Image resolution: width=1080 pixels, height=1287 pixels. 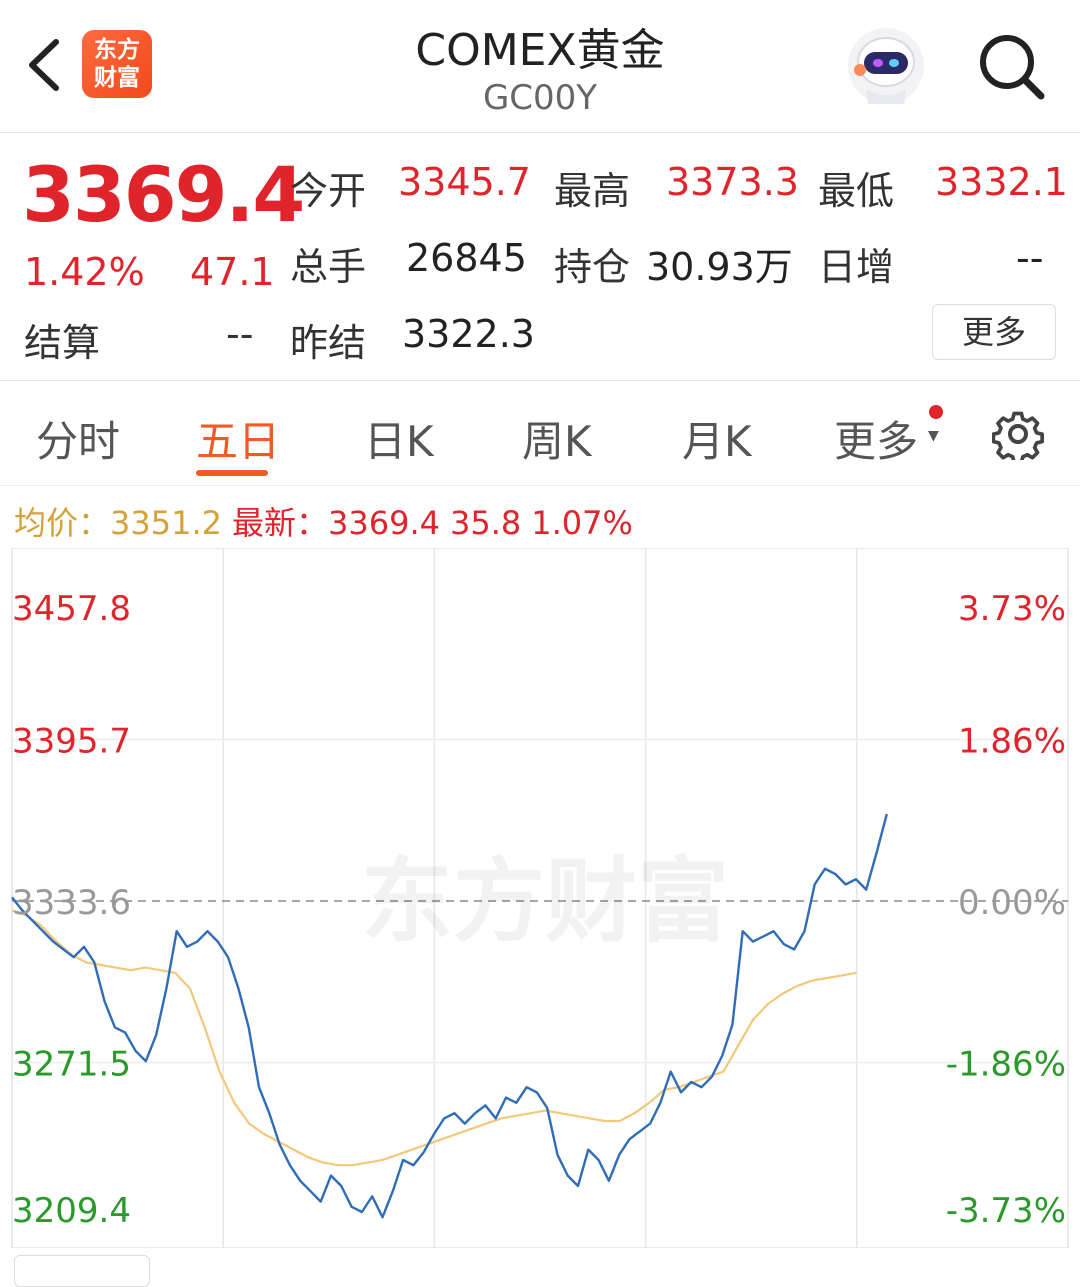 I want to click on watermark-text: 东方财富, so click(x=545, y=901).